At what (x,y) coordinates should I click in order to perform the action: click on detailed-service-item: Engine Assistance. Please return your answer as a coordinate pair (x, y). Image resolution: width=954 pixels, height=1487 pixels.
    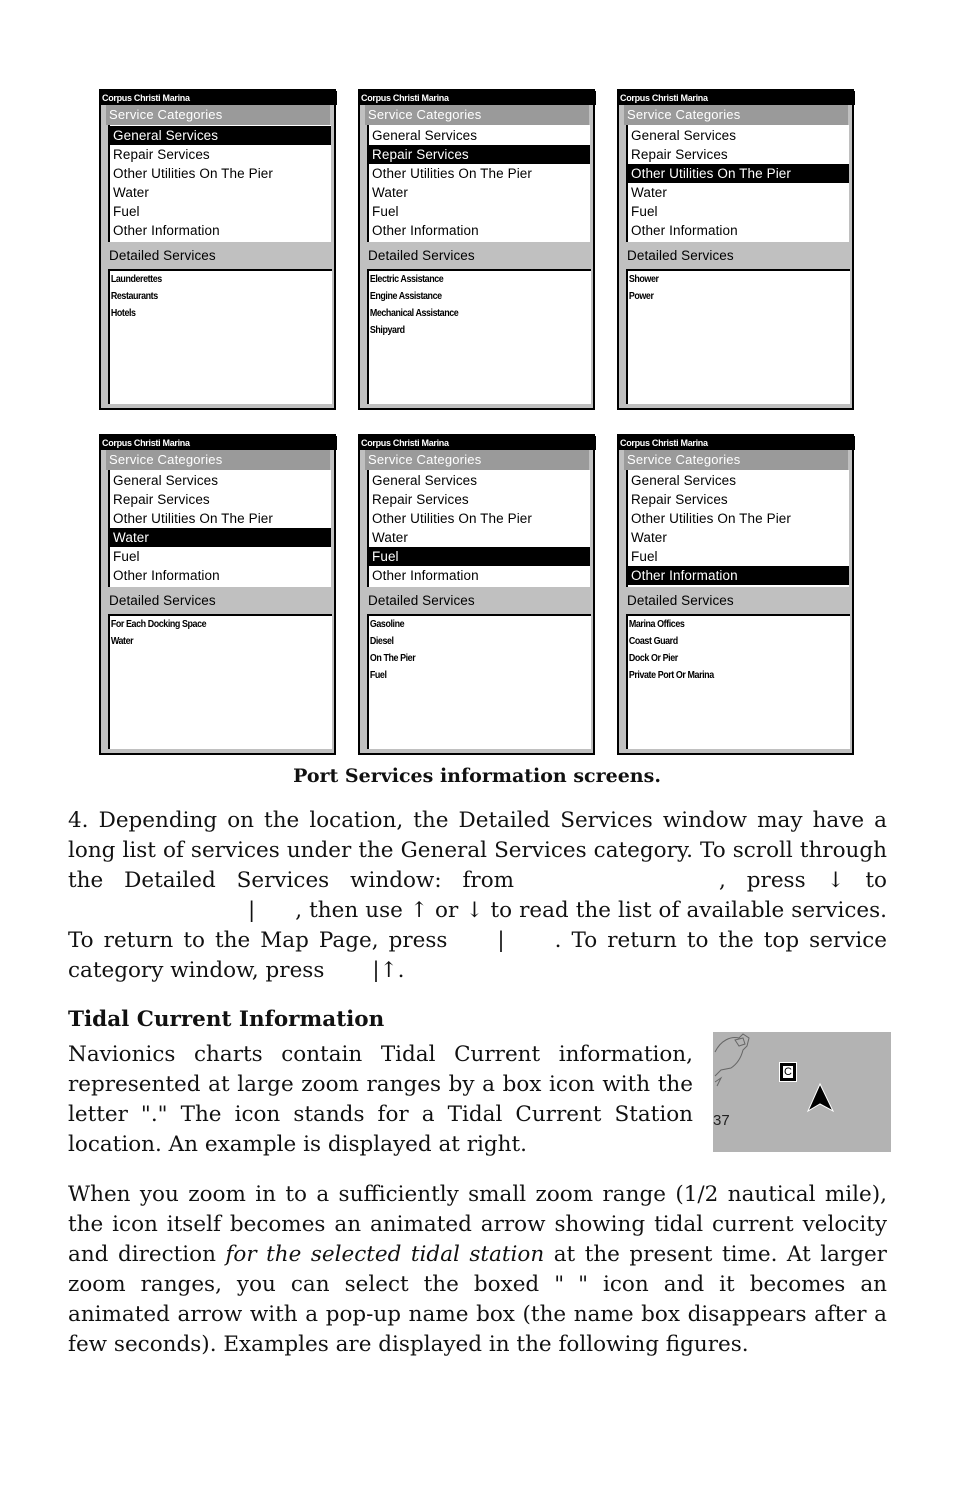
    Looking at the image, I should click on (463, 296).